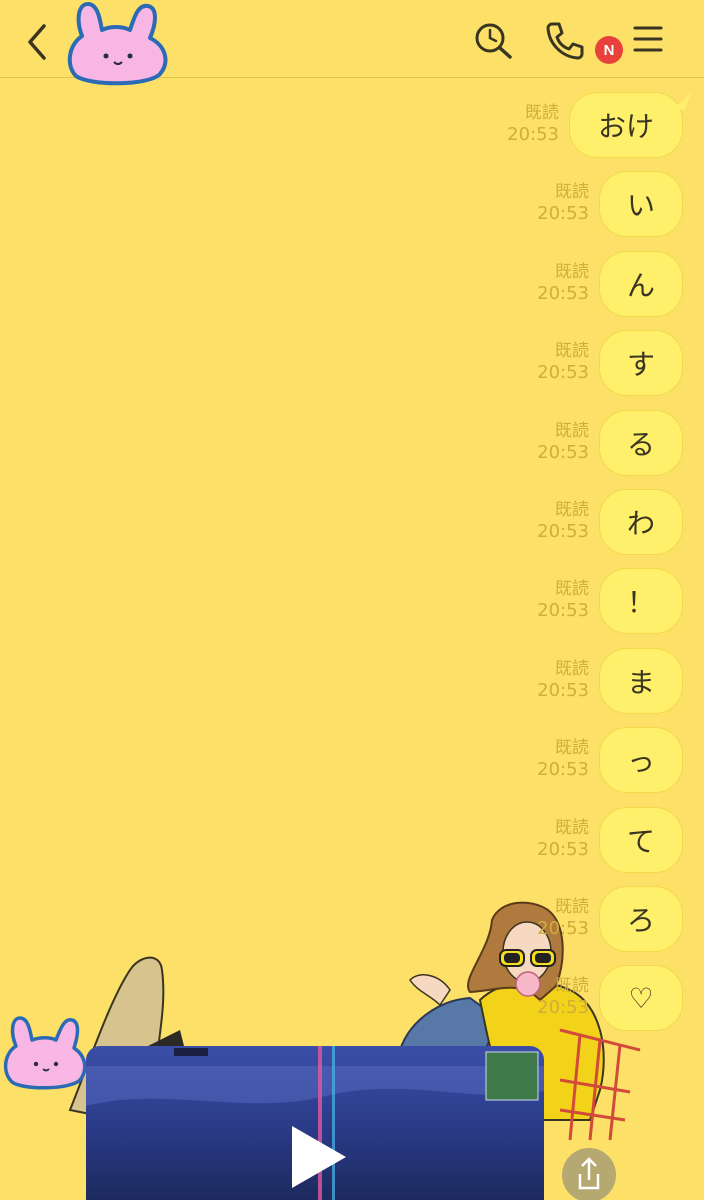 The image size is (704, 1200). I want to click on message-bubble: い, so click(641, 204).